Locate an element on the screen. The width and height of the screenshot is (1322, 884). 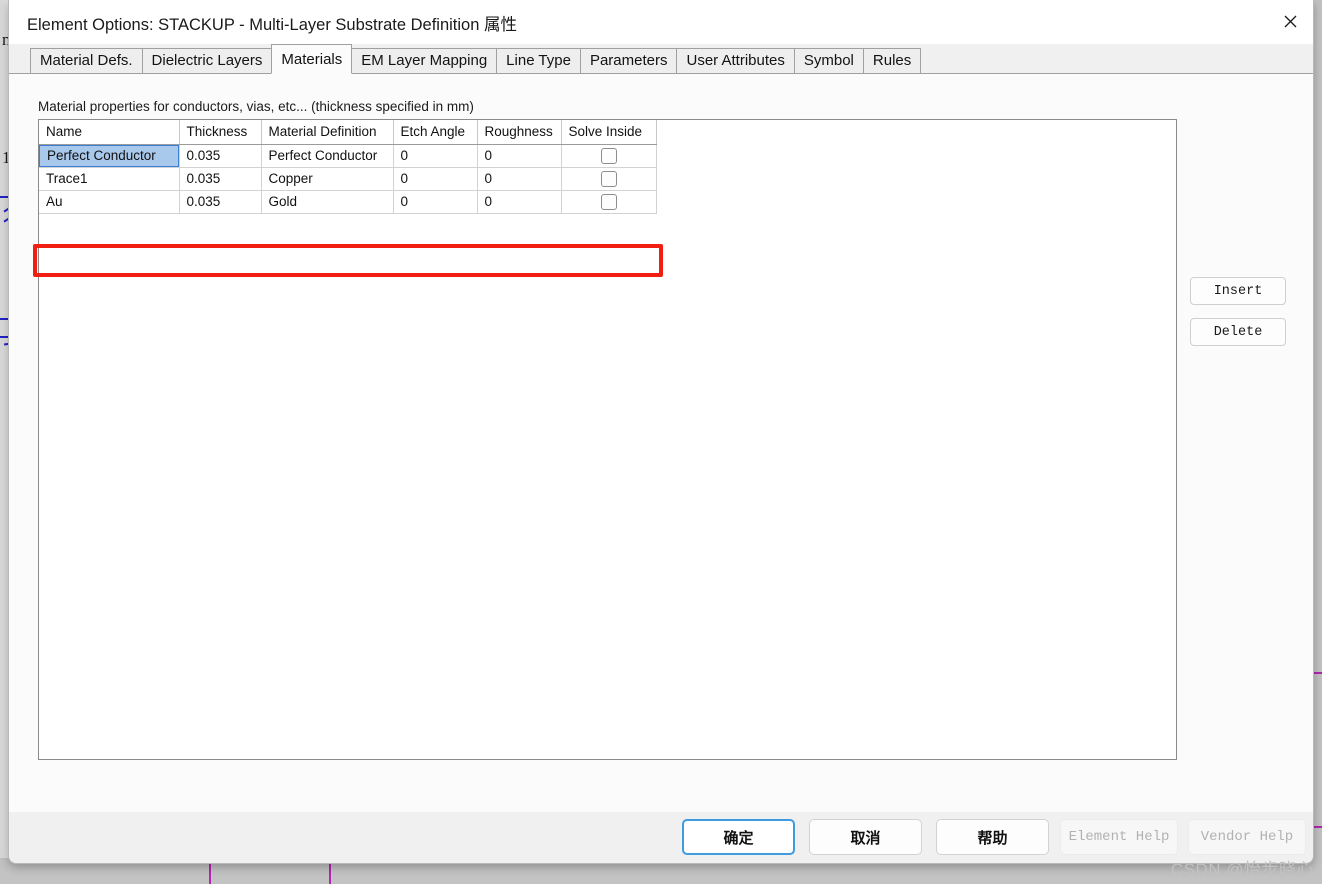
ok-button: 确定 is located at coordinates (738, 837).